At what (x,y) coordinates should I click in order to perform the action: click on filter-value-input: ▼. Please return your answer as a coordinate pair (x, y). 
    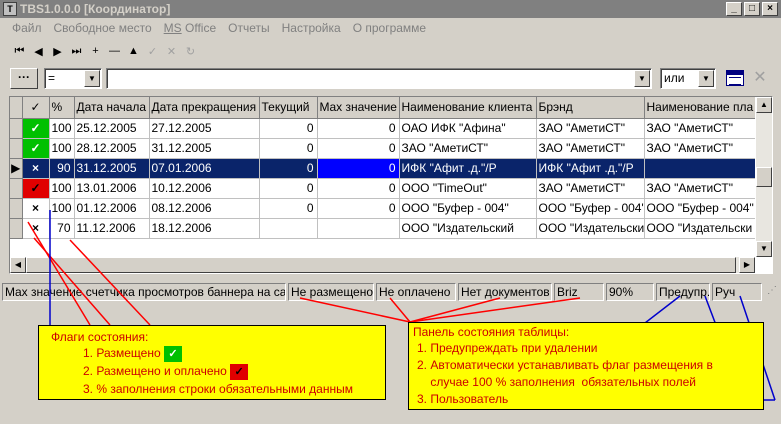
    Looking at the image, I should click on (379, 78).